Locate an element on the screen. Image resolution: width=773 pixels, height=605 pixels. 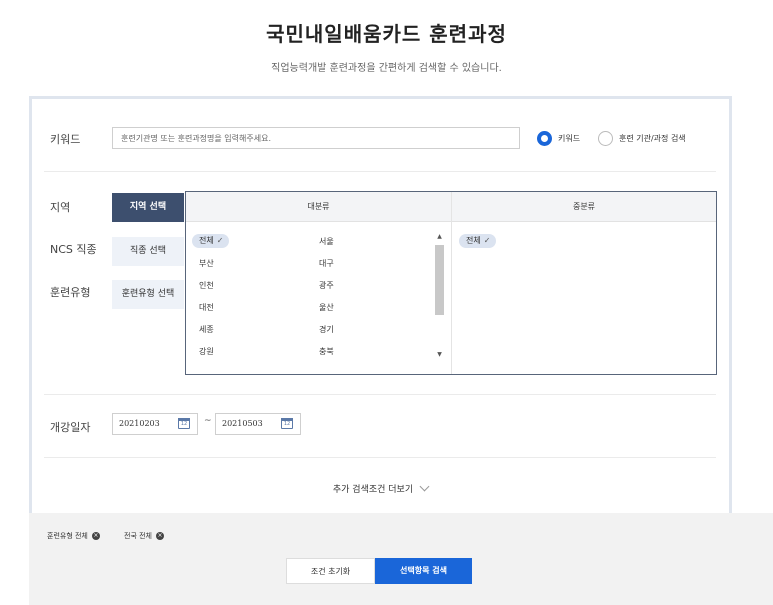
minor-chip-all: 전체 ✓ is located at coordinates (478, 241).